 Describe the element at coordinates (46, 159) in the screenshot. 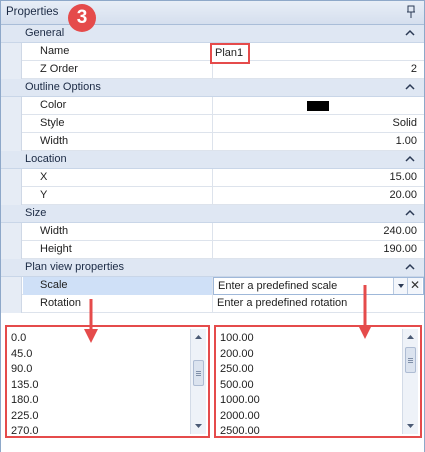

I see `category-label: Location` at that location.